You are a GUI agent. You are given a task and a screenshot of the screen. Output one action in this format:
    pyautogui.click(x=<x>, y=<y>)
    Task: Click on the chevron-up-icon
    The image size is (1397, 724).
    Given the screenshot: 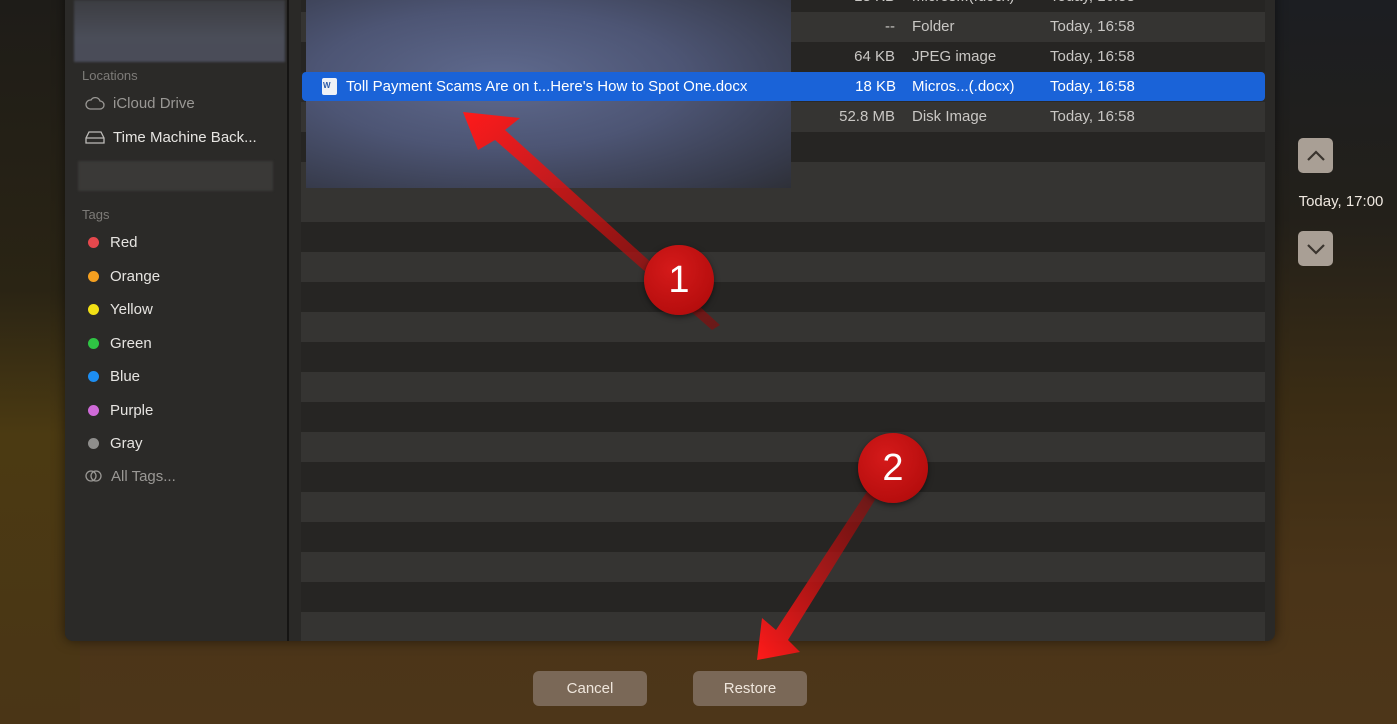 What is the action you would take?
    pyautogui.click(x=1315, y=155)
    